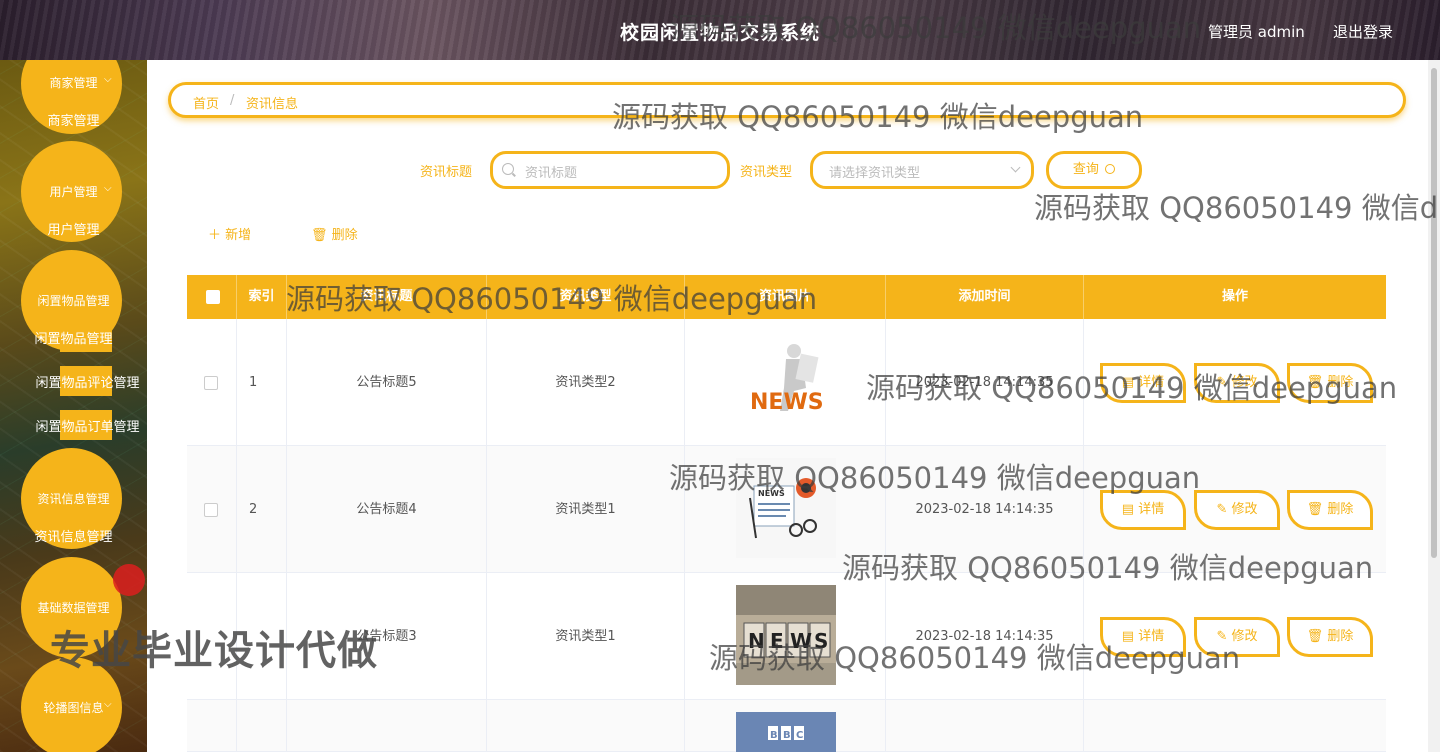  I want to click on sidebar-item-idle-goods-comments: 闲置物品评论管理, so click(80, 381).